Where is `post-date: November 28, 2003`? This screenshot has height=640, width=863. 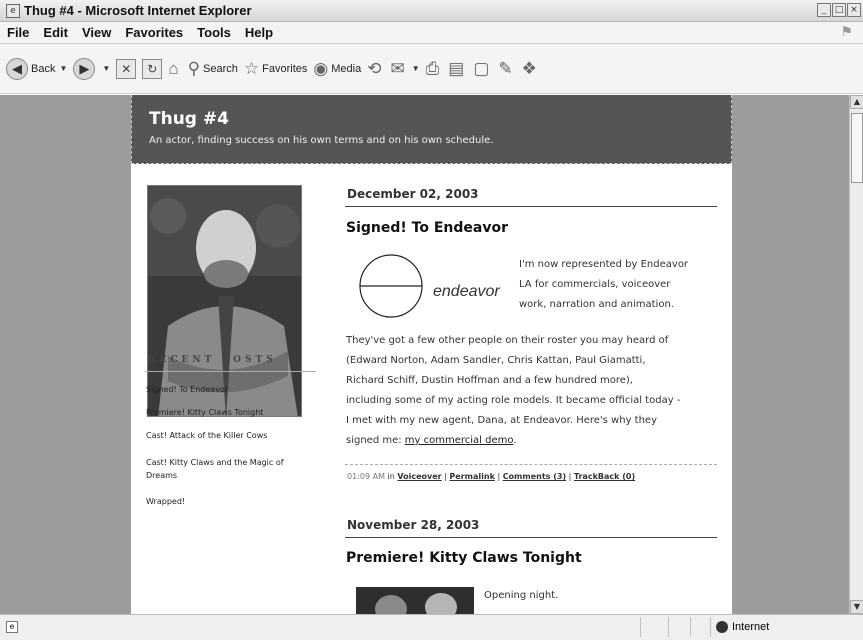
post-date: November 28, 2003 is located at coordinates (413, 525).